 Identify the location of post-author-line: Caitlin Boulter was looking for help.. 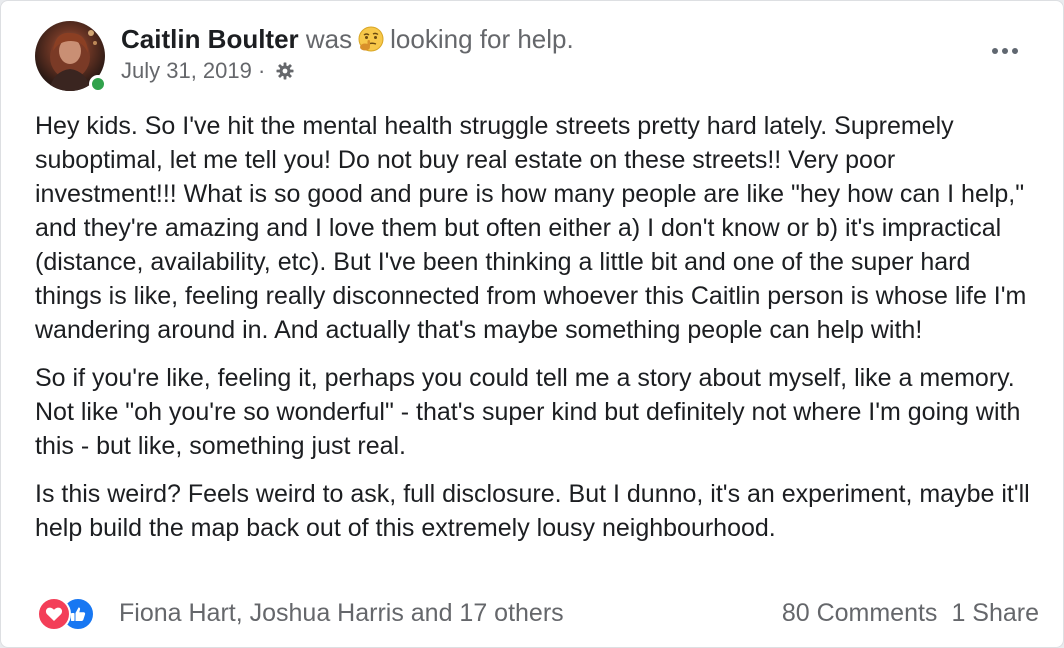
(347, 39).